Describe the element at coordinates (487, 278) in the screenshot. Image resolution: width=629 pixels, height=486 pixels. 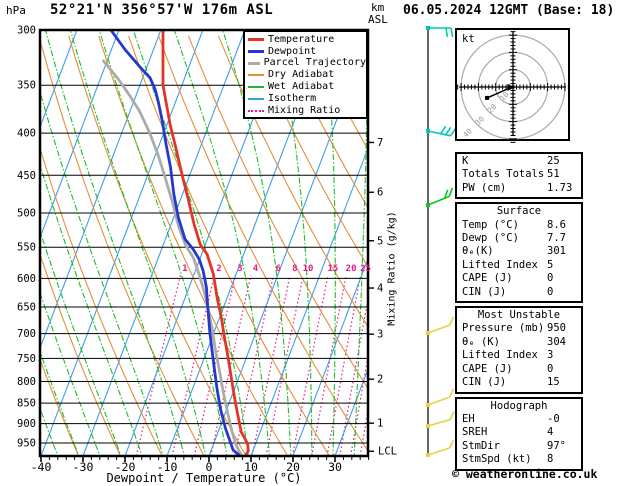
I see `stats-label: CAPE (J)` at that location.